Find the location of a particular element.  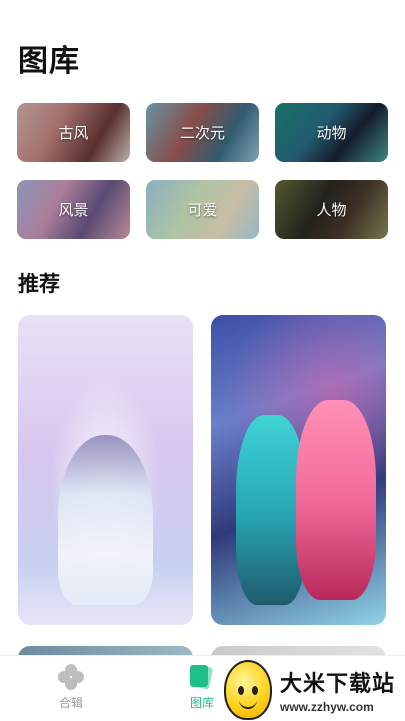

egg-mascot-icon is located at coordinates (248, 690).